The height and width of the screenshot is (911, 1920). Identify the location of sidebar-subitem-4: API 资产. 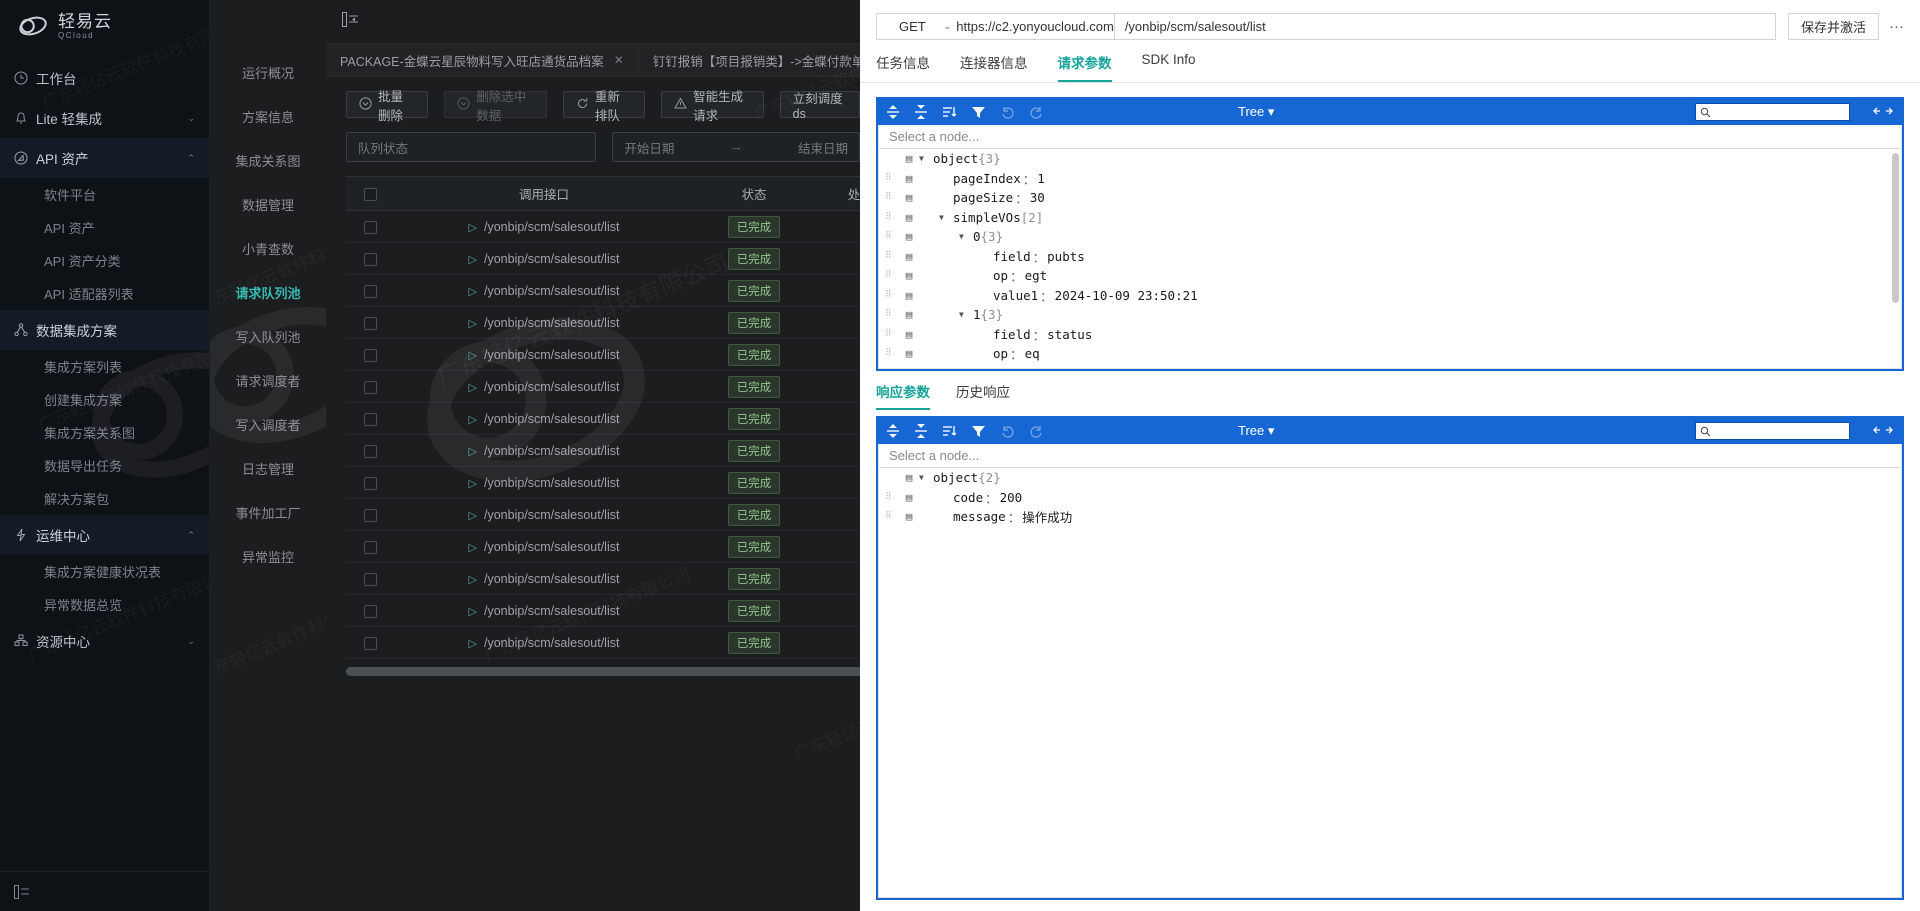
(104, 227).